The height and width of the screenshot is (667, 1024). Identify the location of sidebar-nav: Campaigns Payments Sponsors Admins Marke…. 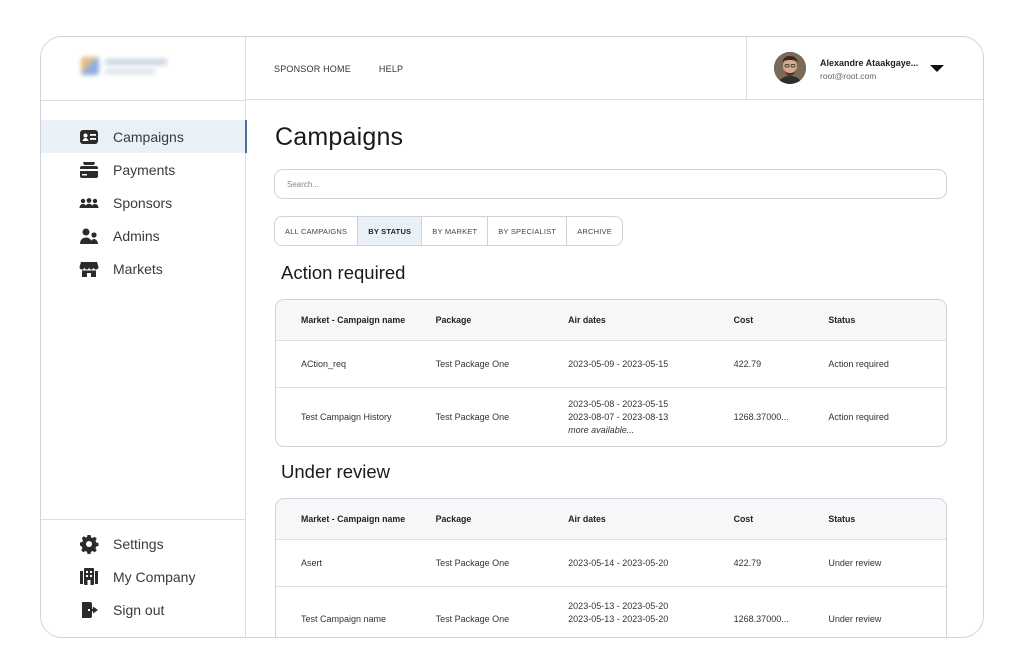
(144, 202).